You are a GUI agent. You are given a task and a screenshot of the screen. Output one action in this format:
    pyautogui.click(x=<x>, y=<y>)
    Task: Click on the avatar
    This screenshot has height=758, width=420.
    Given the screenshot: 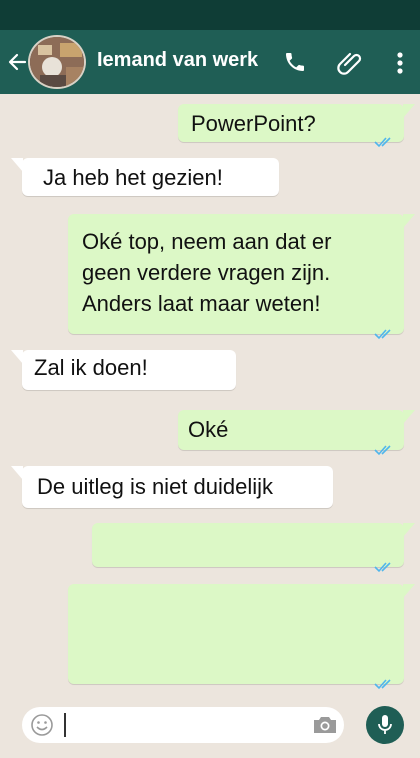 What is the action you would take?
    pyautogui.click(x=57, y=62)
    